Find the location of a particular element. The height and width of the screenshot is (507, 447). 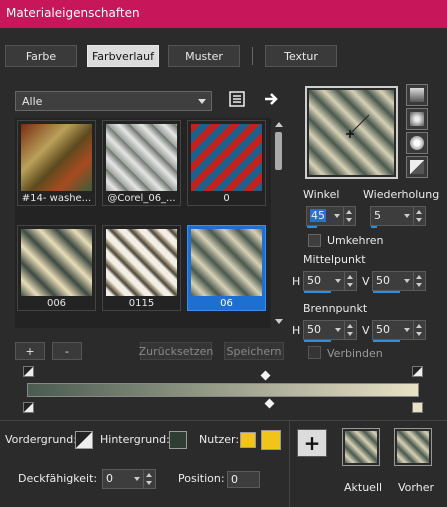

gallery-item-selected: 06 is located at coordinates (226, 268).